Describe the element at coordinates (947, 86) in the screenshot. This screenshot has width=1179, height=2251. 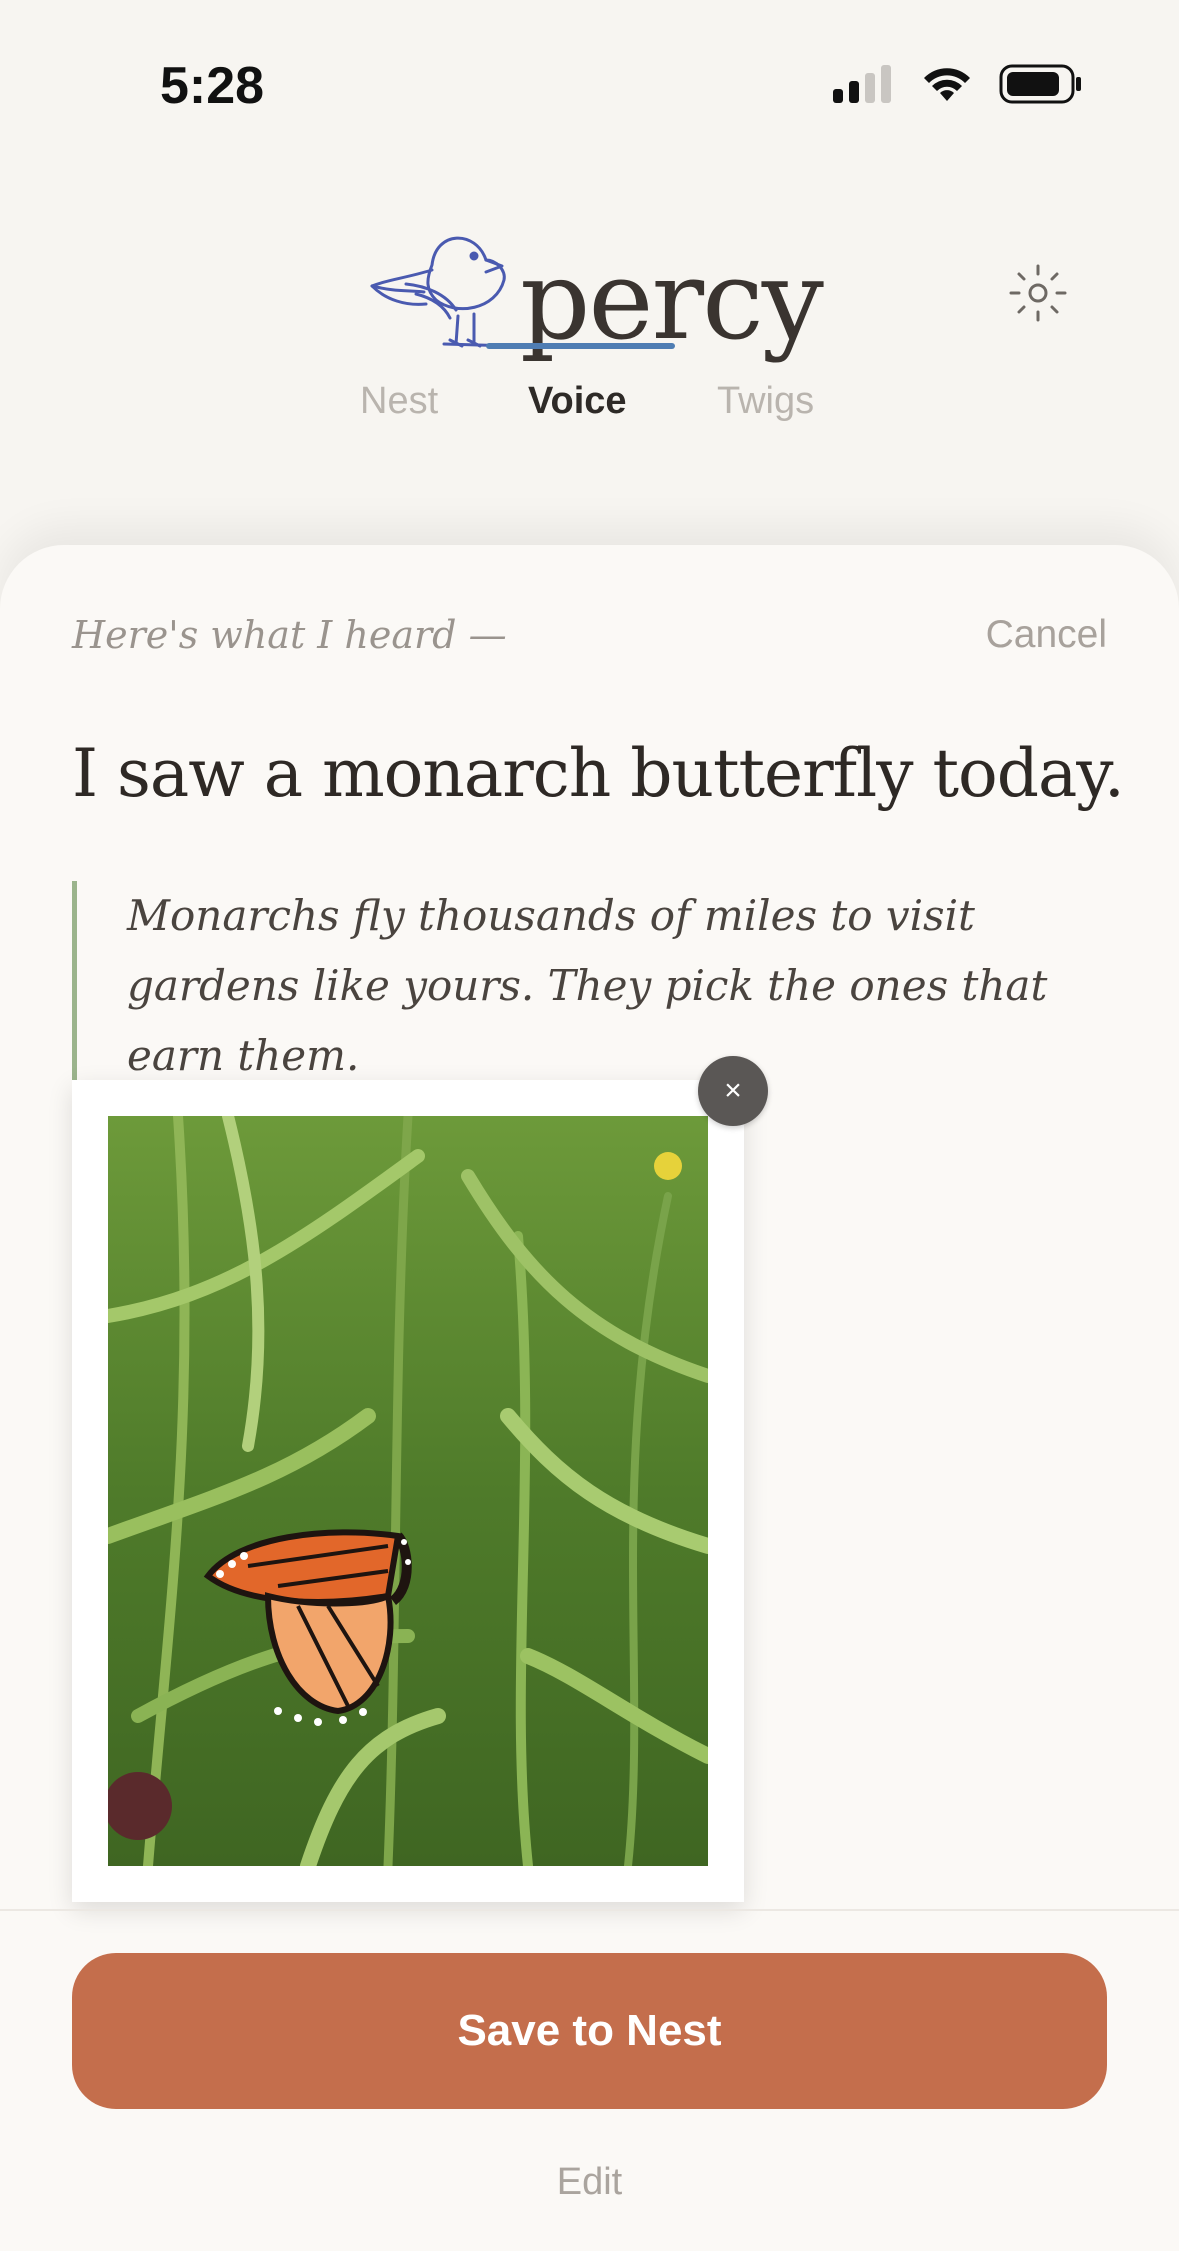
I see `wifi-icon` at that location.